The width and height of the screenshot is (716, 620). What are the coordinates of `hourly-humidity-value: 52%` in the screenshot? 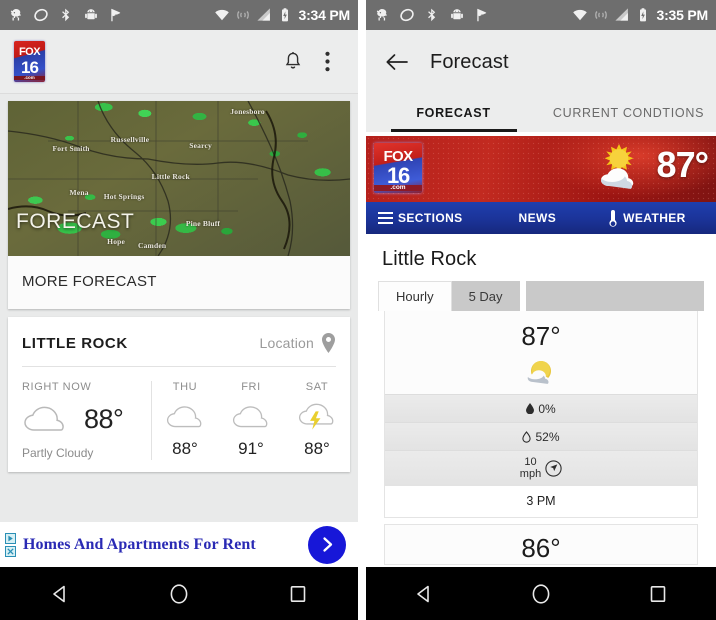 It's located at (547, 436).